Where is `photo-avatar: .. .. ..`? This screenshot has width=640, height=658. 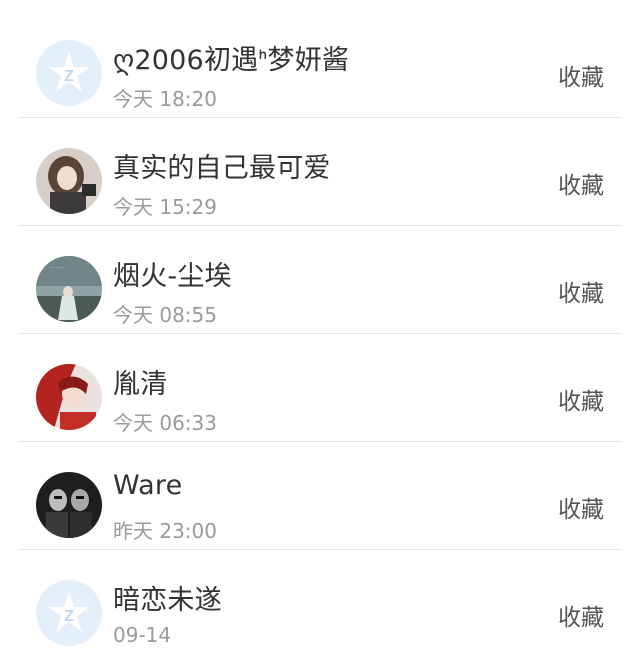
photo-avatar: .. .. .. is located at coordinates (69, 289).